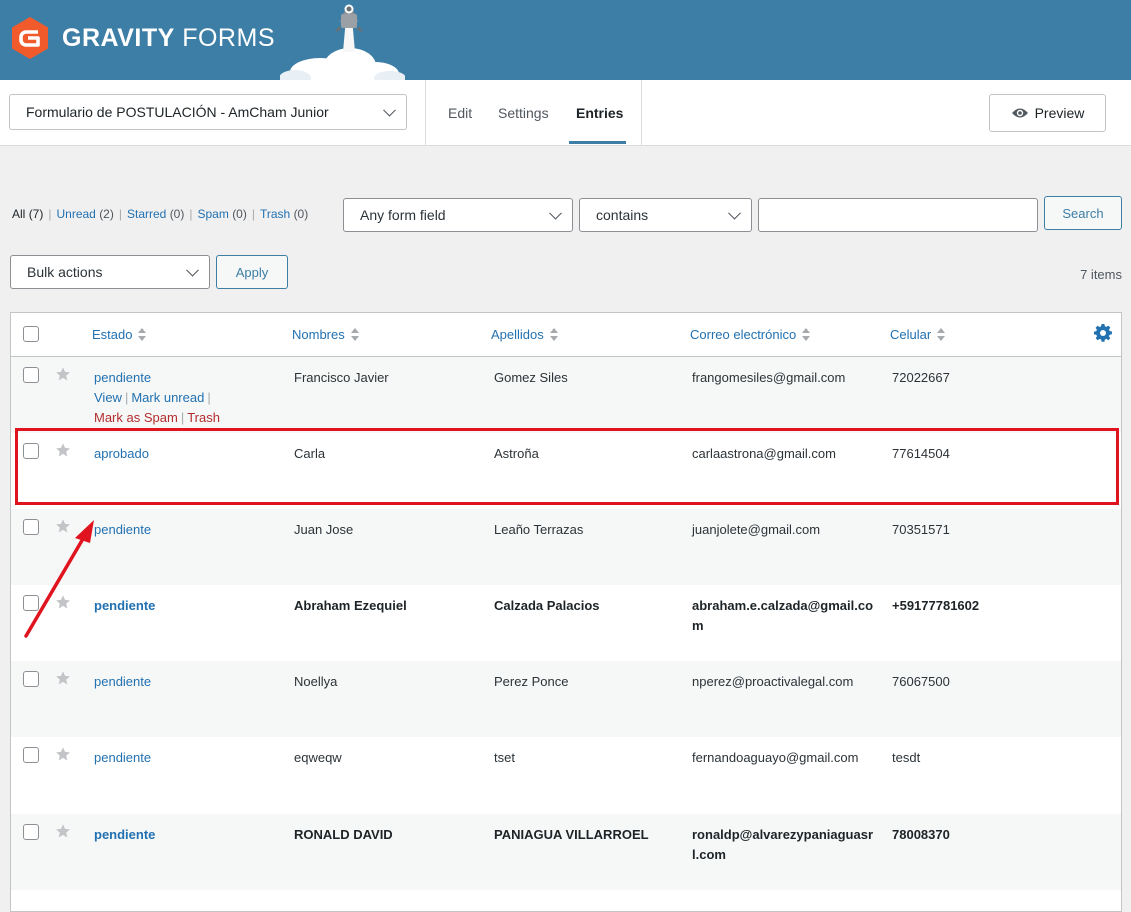  What do you see at coordinates (155, 214) in the screenshot?
I see `filter-starred: Starred (0)` at bounding box center [155, 214].